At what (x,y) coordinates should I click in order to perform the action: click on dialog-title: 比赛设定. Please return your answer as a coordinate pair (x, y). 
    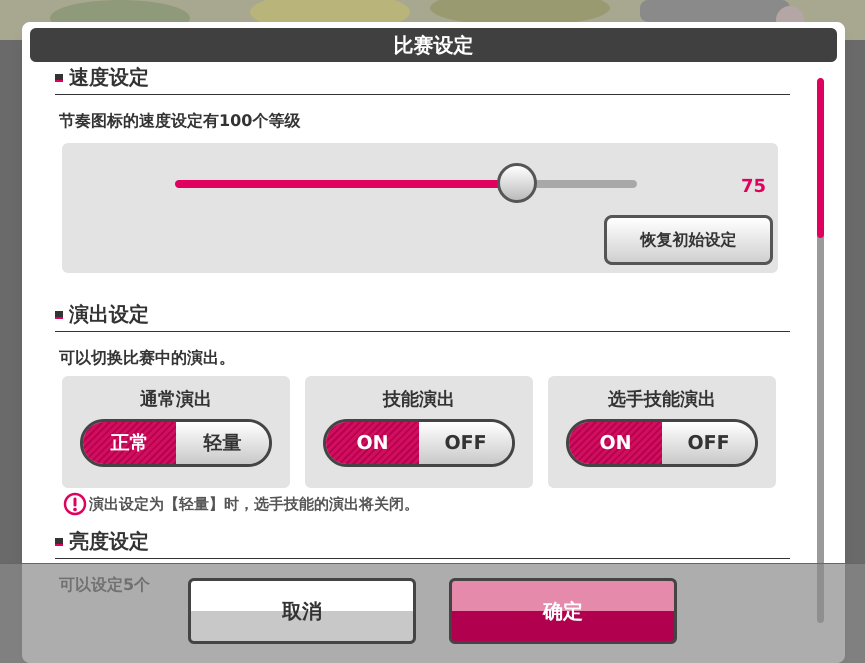
    Looking at the image, I should click on (434, 45).